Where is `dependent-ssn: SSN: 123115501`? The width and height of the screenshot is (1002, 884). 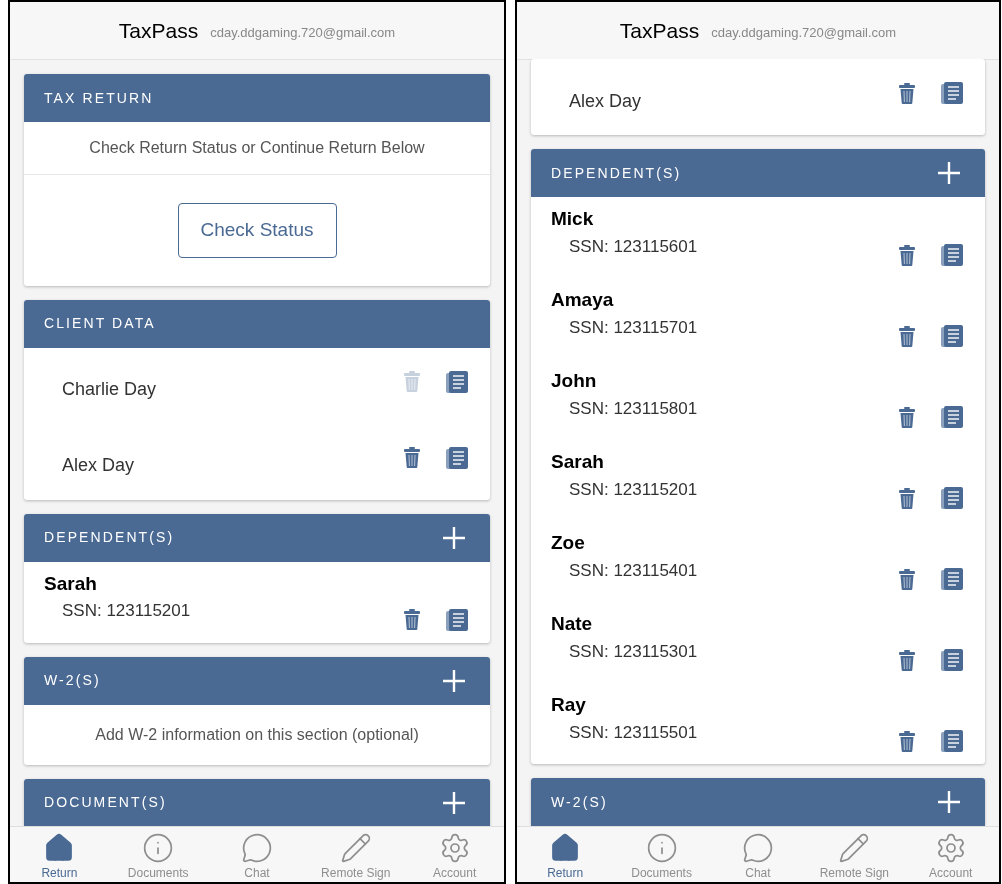
dependent-ssn: SSN: 123115501 is located at coordinates (633, 732).